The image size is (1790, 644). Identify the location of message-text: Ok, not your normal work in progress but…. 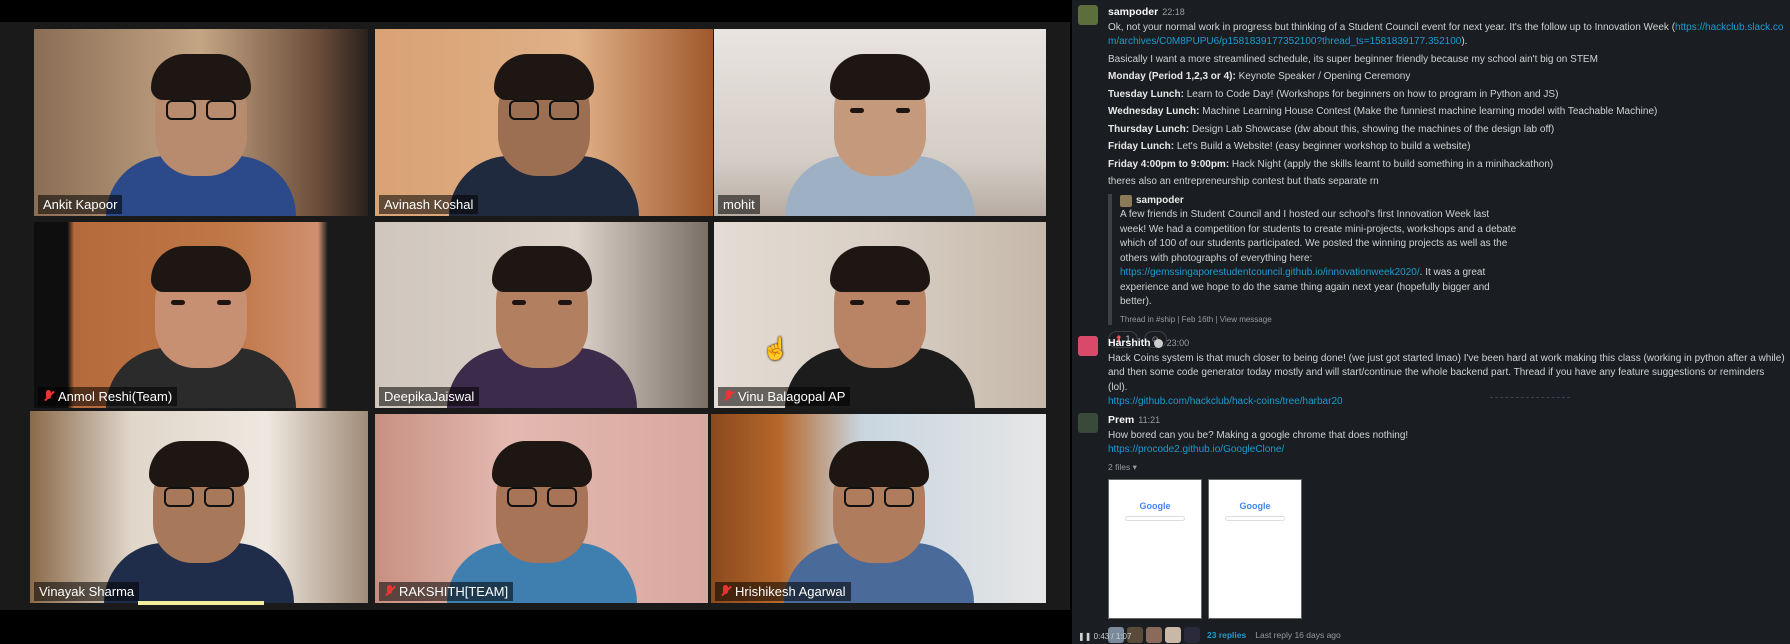
(1446, 34).